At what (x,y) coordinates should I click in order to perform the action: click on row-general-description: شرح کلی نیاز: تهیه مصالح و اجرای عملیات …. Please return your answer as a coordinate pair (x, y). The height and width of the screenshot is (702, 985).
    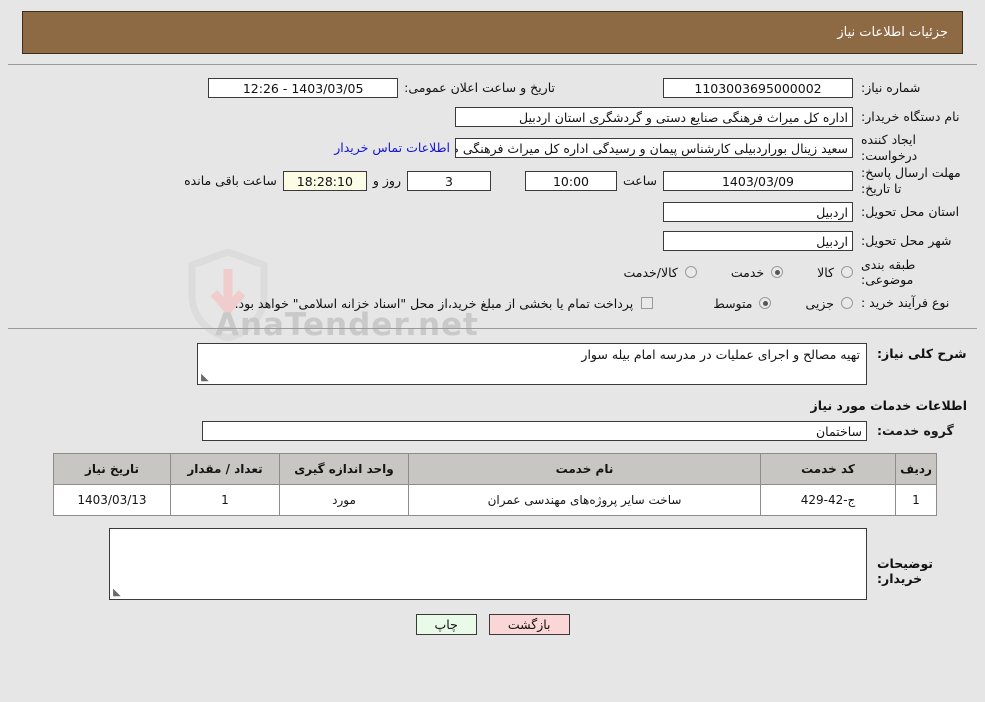
    Looking at the image, I should click on (492, 363).